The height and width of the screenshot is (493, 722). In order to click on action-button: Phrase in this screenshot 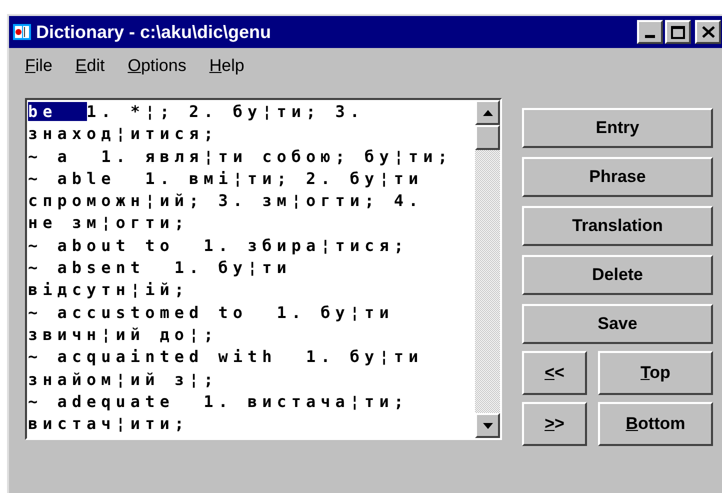, I will do `click(617, 177)`.